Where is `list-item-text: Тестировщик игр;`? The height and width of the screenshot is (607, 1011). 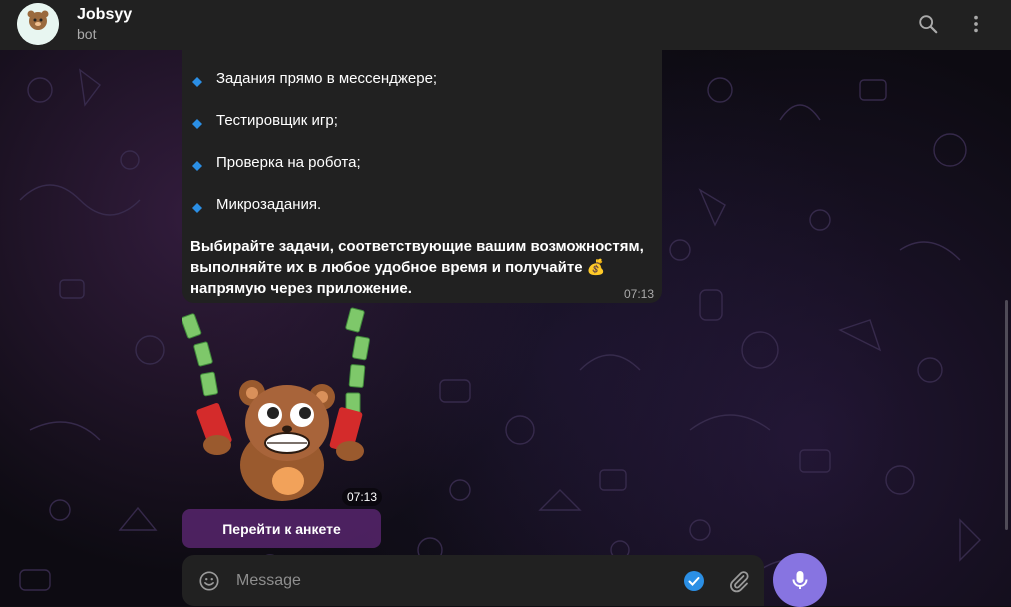 list-item-text: Тестировщик игр; is located at coordinates (277, 120).